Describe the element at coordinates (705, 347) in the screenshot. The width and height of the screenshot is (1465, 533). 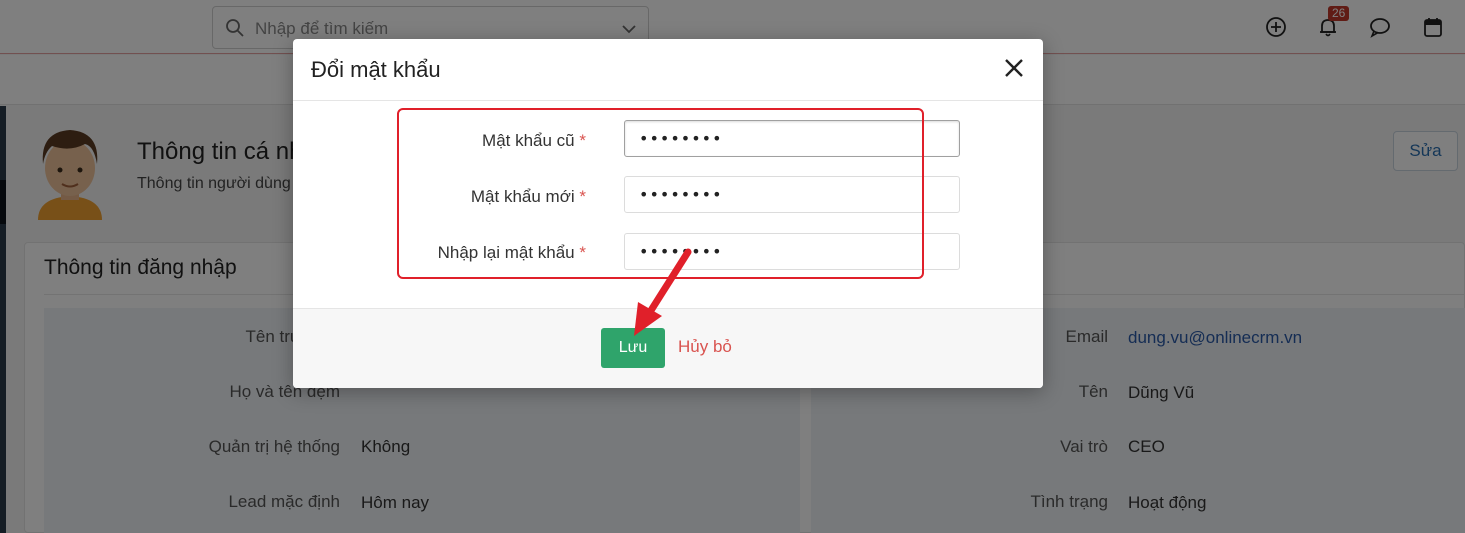
I see `cancel-link: Hủy bỏ` at that location.